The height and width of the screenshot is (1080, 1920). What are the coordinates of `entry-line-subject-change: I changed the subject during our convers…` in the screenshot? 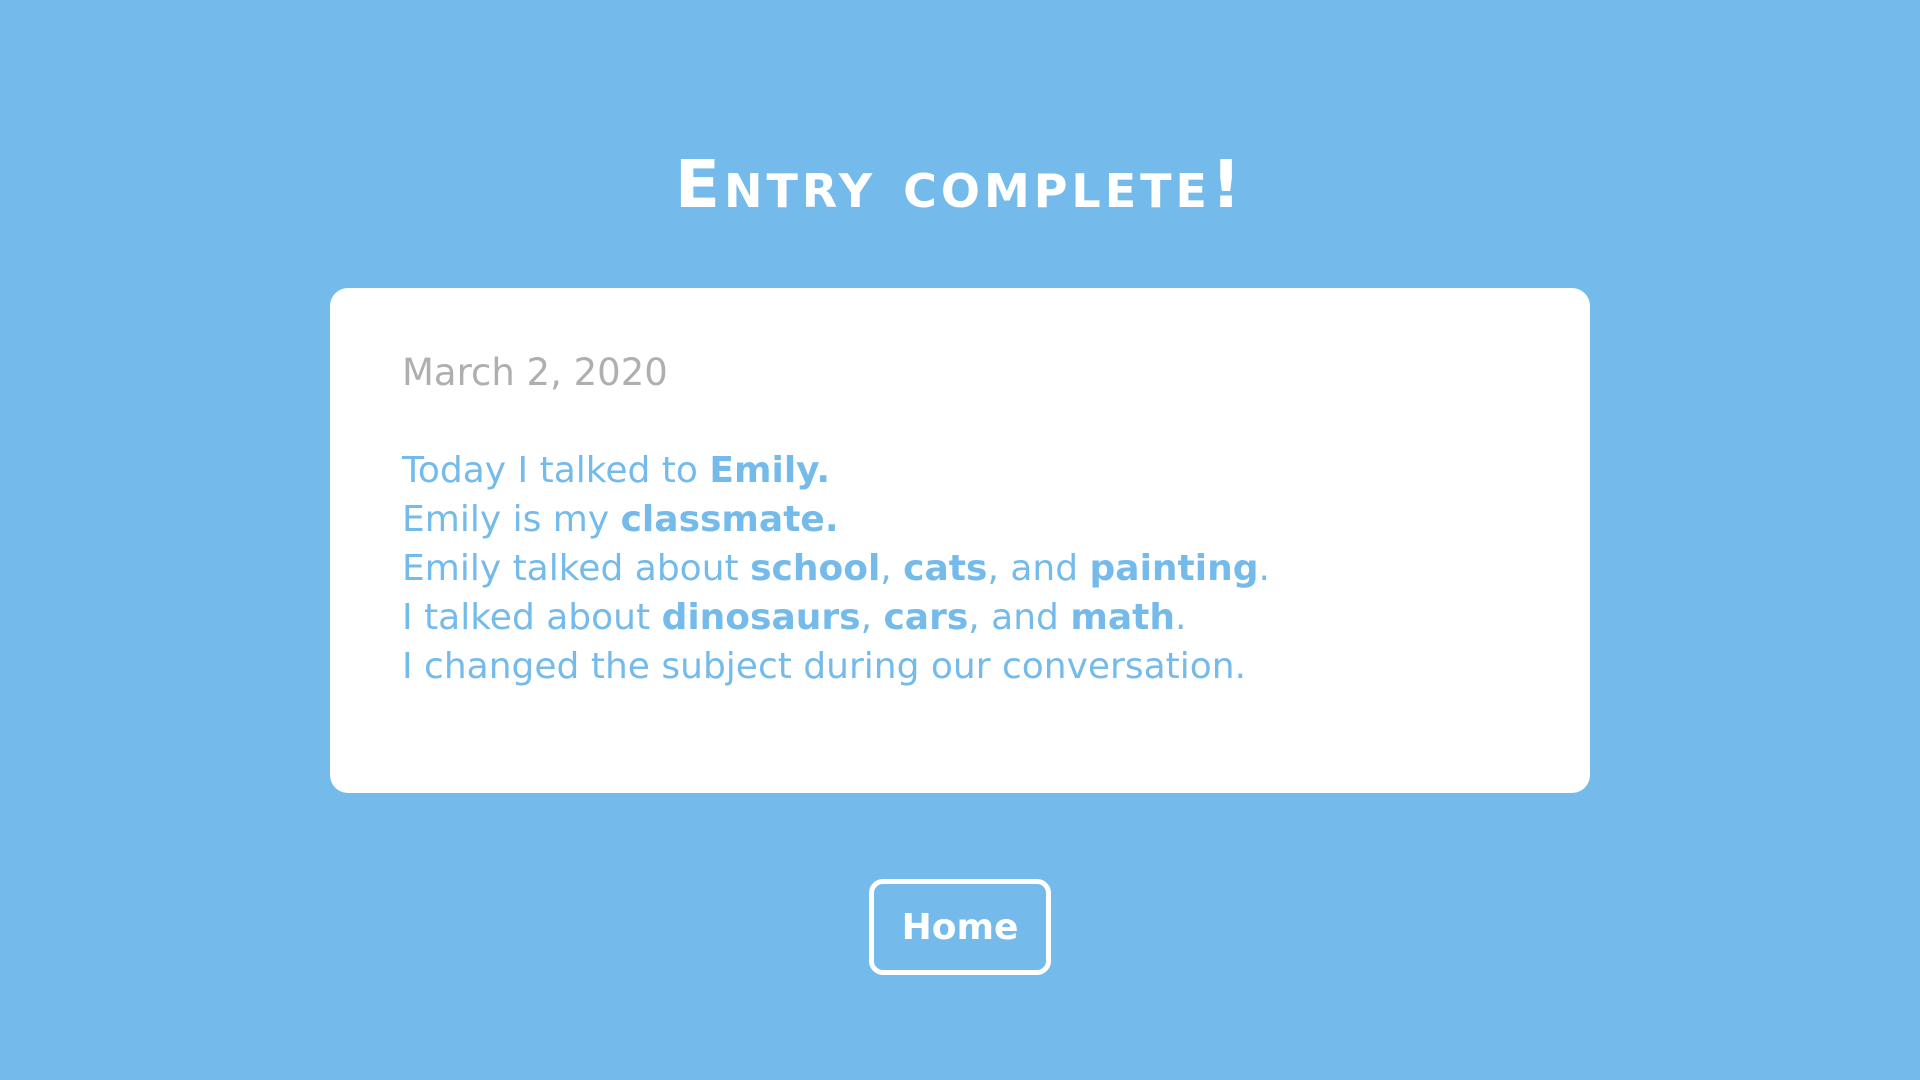 It's located at (824, 666).